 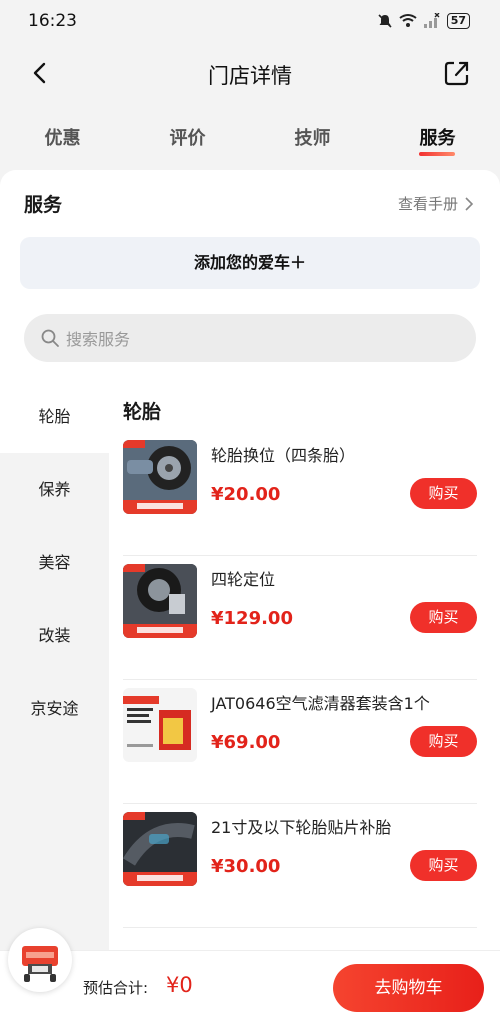 What do you see at coordinates (98, 339) in the screenshot?
I see `search-placeholder: 搜索服务` at bounding box center [98, 339].